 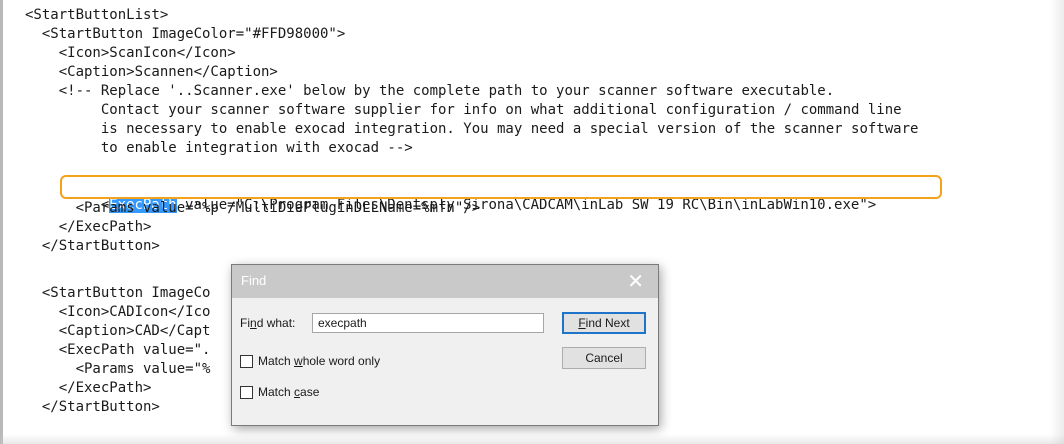 I want to click on match-case-label: Match case, so click(x=288, y=392).